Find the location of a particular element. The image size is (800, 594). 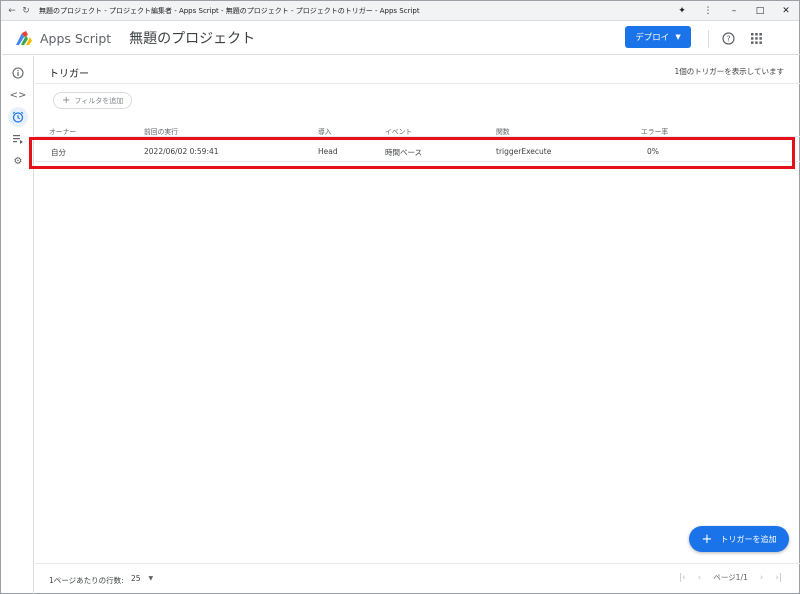

reload-icon: ↻ is located at coordinates (26, 11).